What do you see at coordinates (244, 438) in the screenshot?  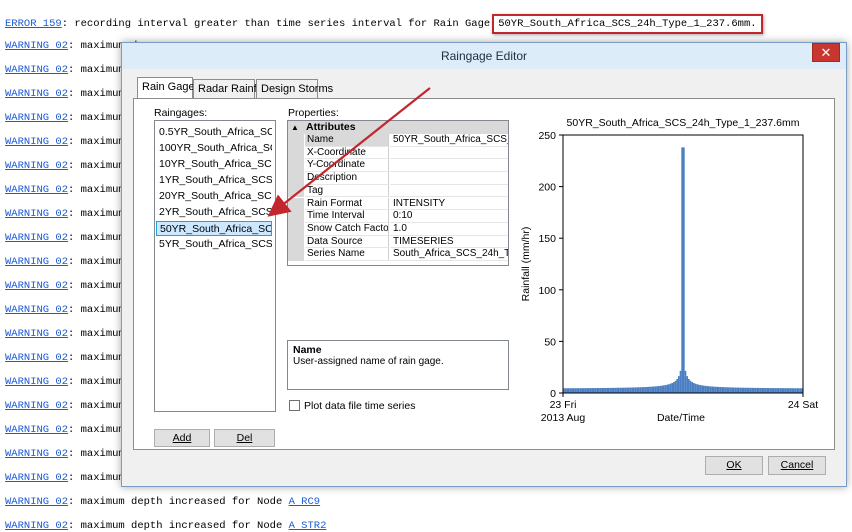 I see `del-button: Del` at bounding box center [244, 438].